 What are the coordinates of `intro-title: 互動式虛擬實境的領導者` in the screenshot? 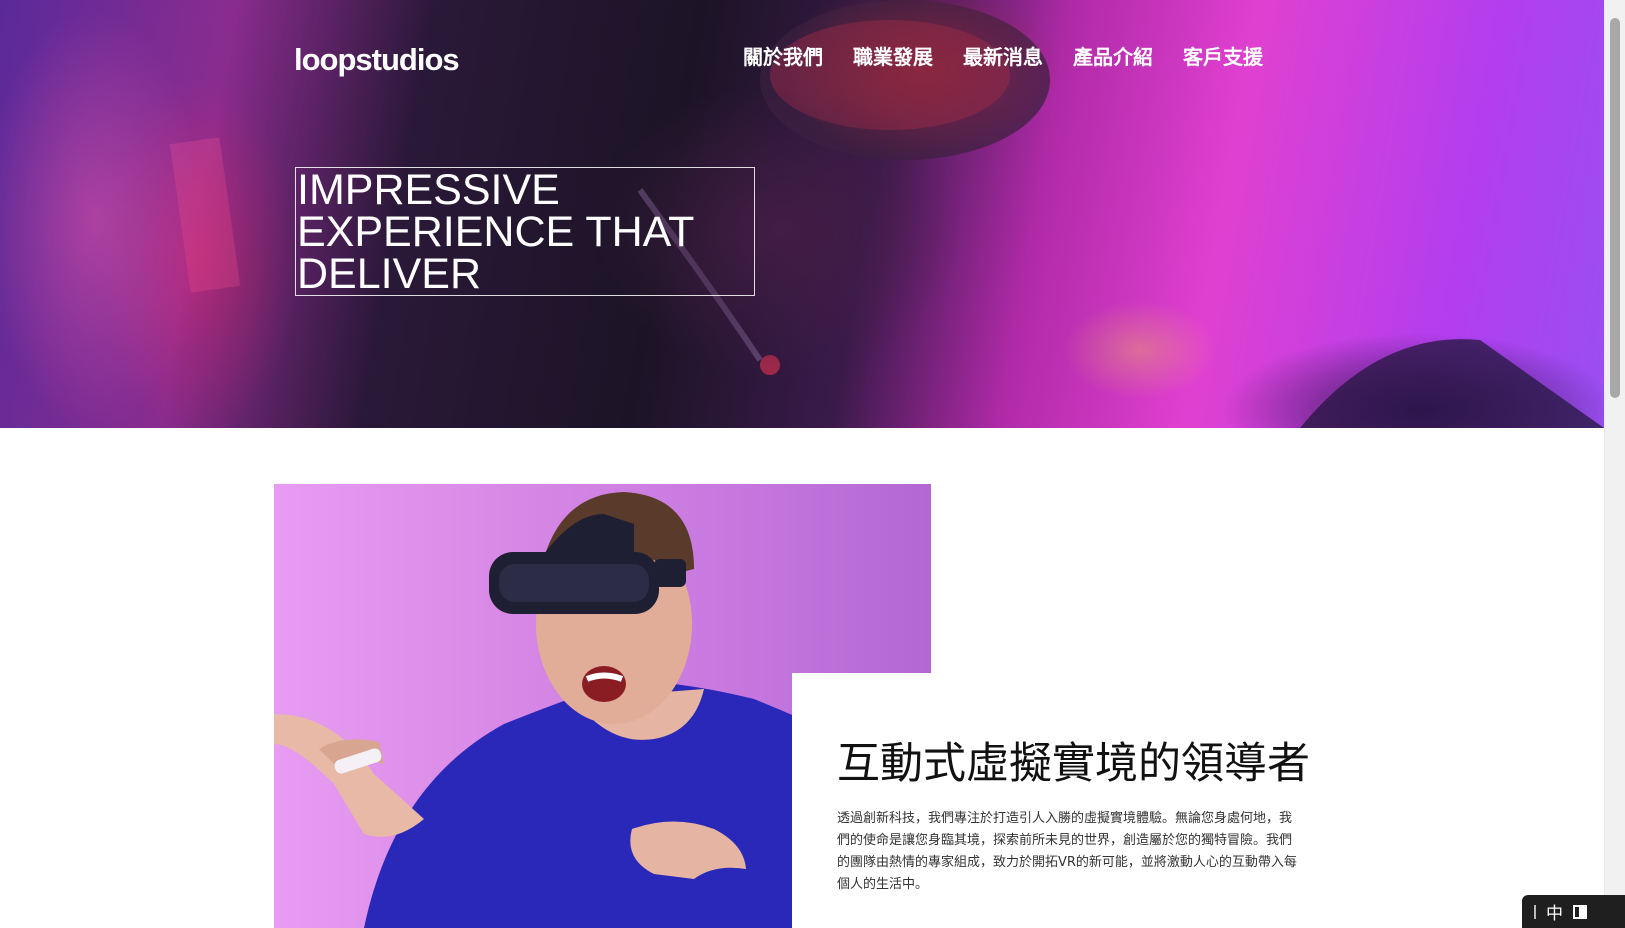 It's located at (1073, 764).